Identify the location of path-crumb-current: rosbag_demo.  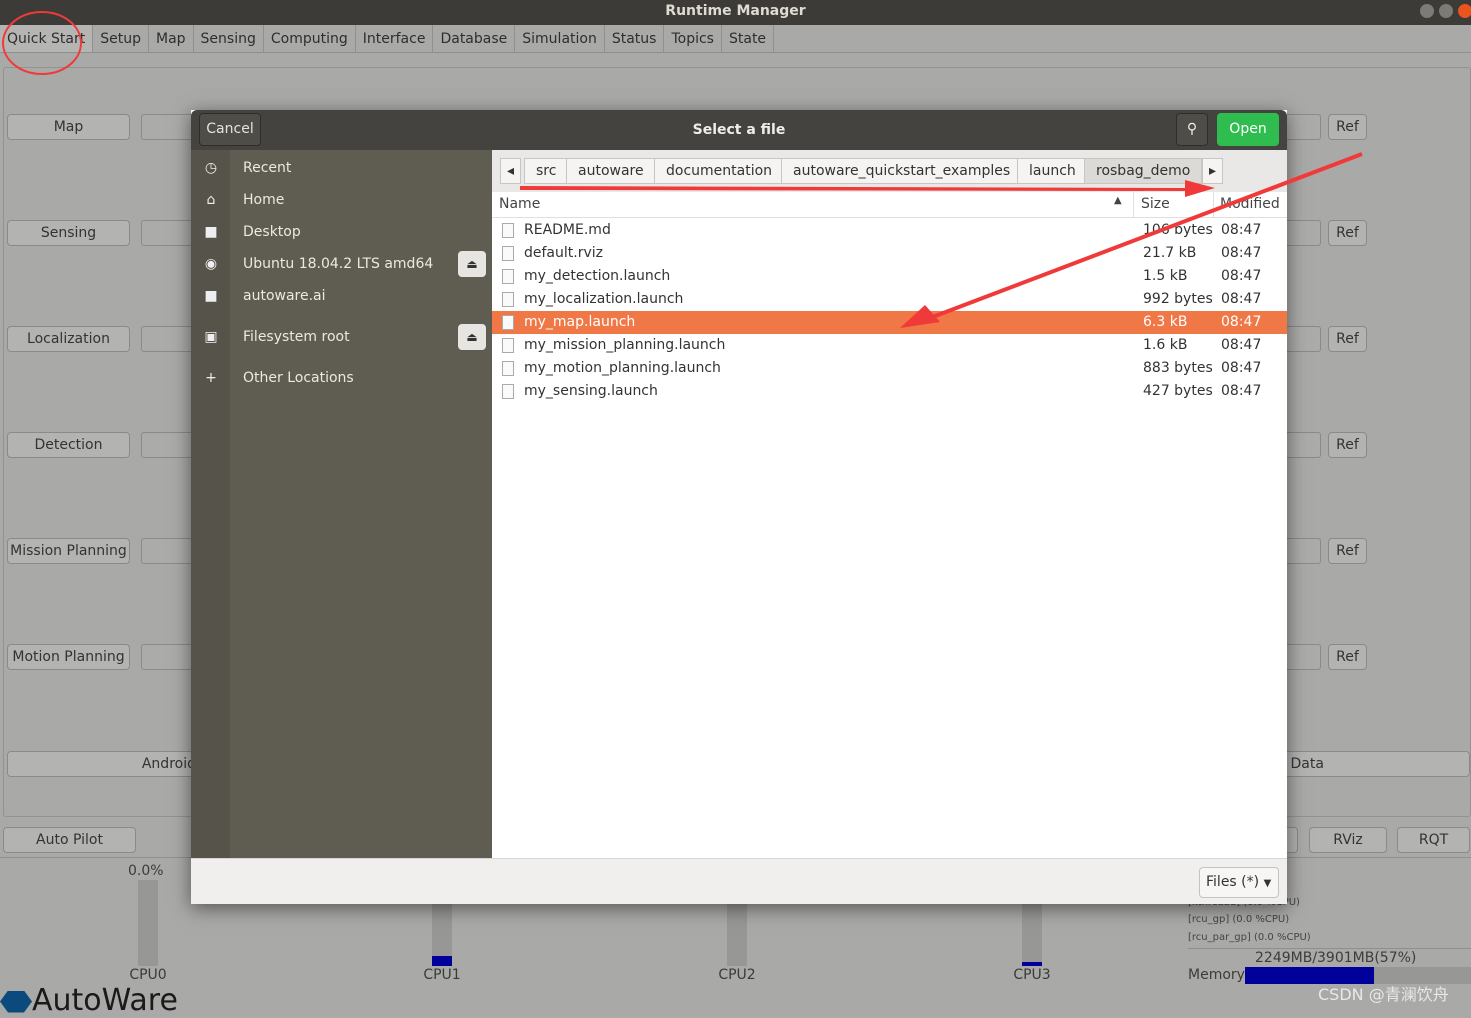
(1143, 171).